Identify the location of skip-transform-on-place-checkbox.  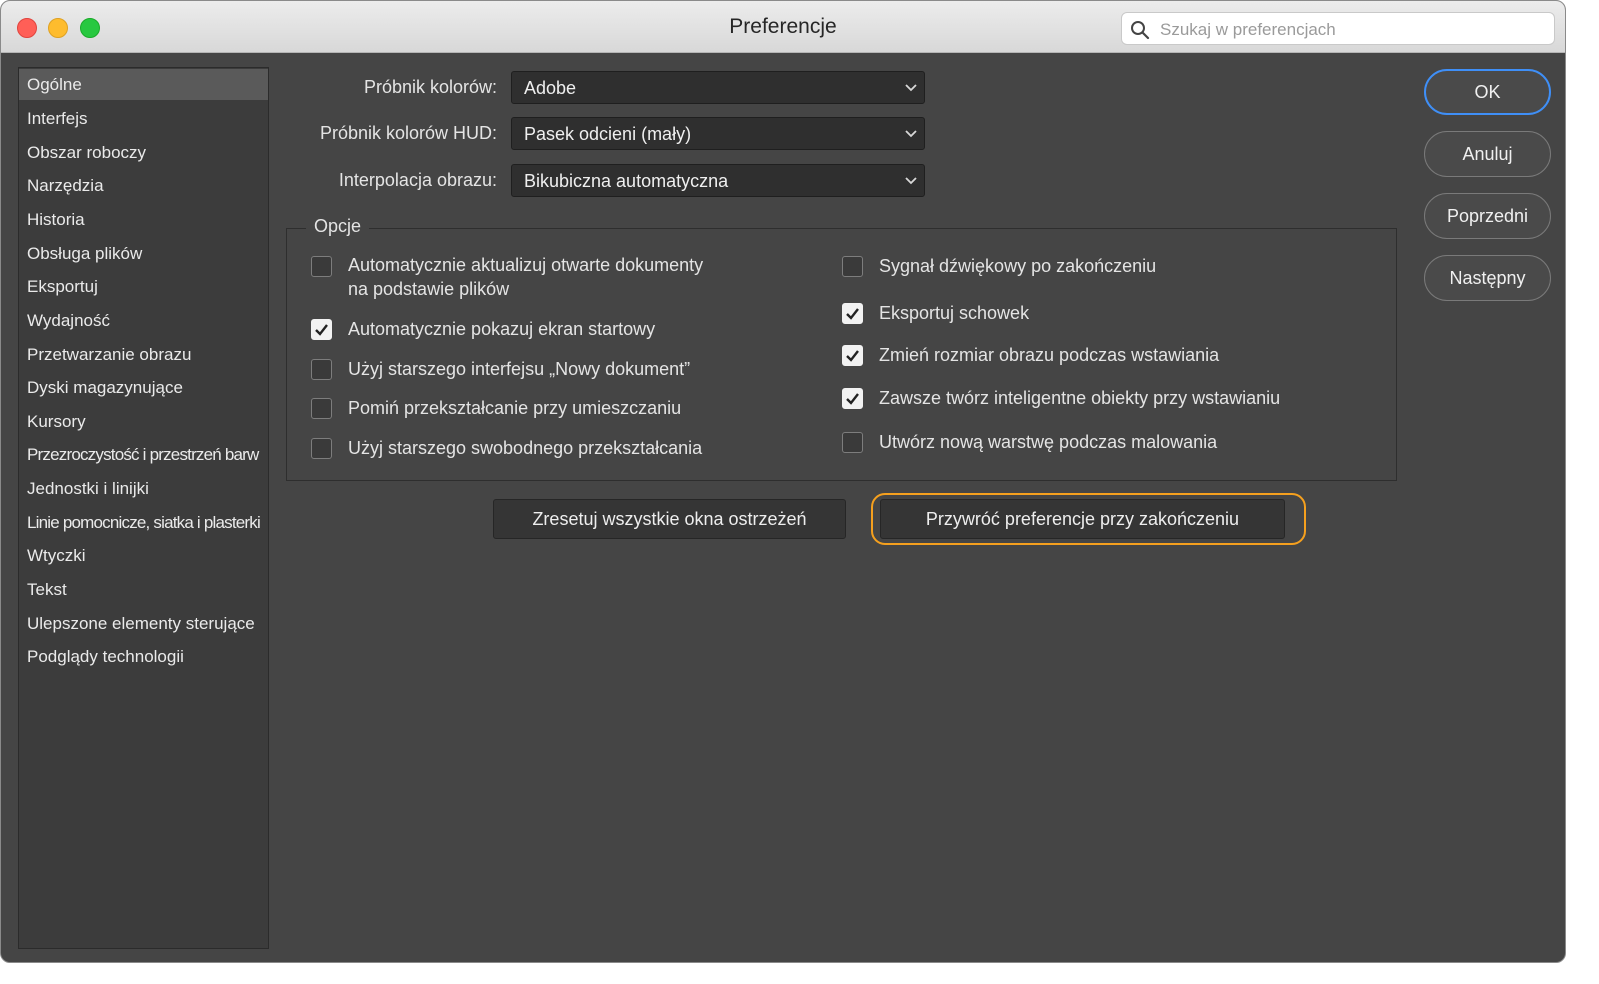
(321, 408).